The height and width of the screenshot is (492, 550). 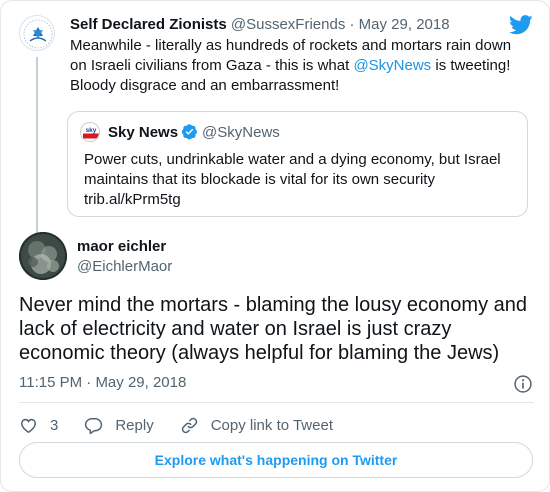 I want to click on quoted-display-name: Sky News, so click(x=143, y=132).